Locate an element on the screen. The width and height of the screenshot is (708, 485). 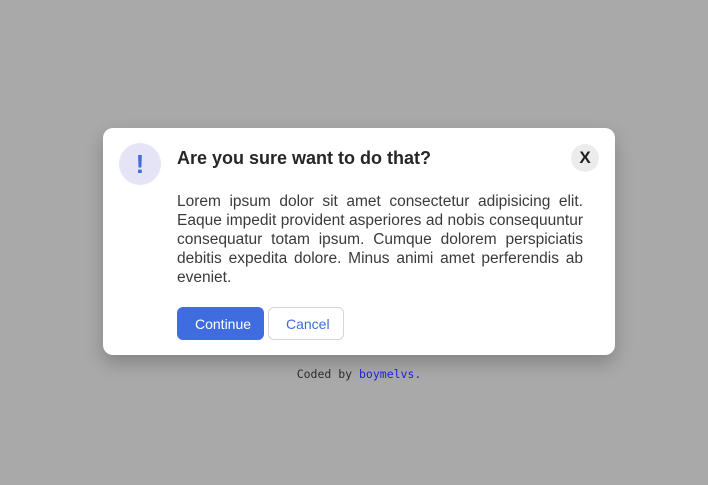
exclamation-glyph: ! is located at coordinates (140, 164).